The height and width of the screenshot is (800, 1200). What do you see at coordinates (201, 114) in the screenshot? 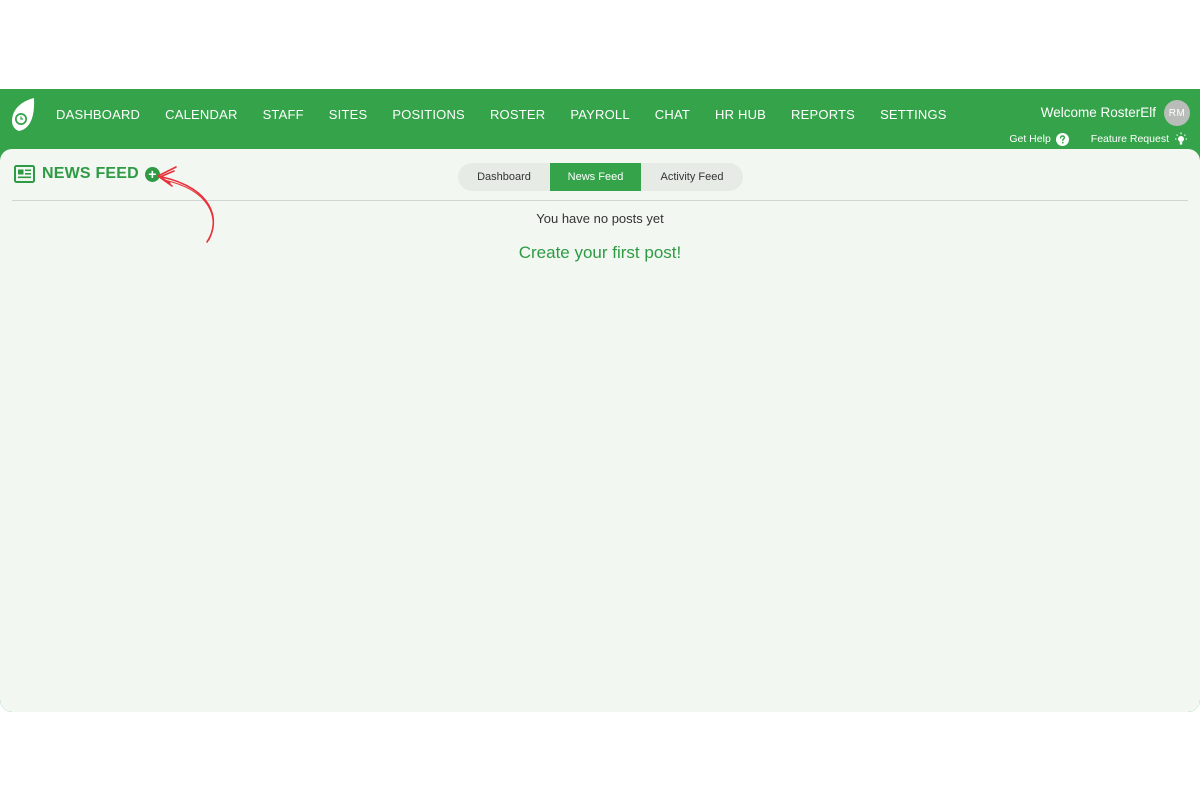
I see `nav-calendar: CALENDAR` at bounding box center [201, 114].